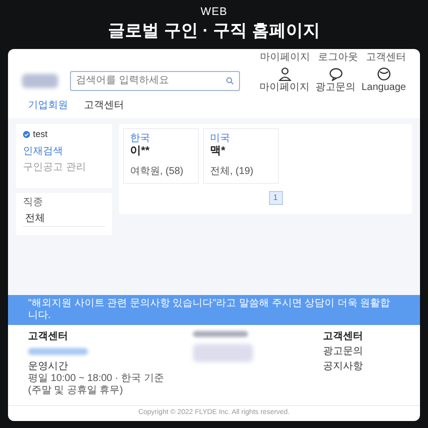 The height and width of the screenshot is (428, 428). I want to click on top-link: 고객센터, so click(386, 58).